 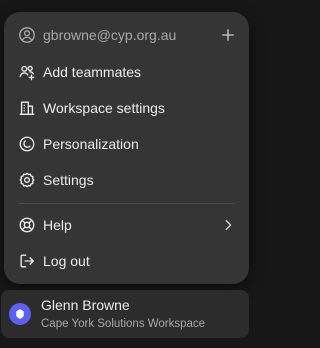 I want to click on building-icon, so click(x=27, y=108).